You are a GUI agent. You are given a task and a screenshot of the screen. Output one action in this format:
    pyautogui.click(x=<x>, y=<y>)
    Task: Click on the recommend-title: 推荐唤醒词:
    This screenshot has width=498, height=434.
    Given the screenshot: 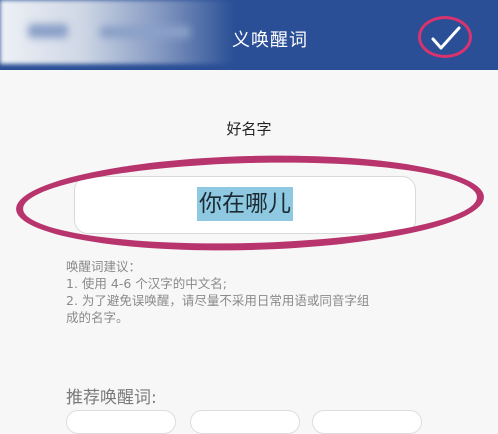 What is the action you would take?
    pyautogui.click(x=111, y=398)
    